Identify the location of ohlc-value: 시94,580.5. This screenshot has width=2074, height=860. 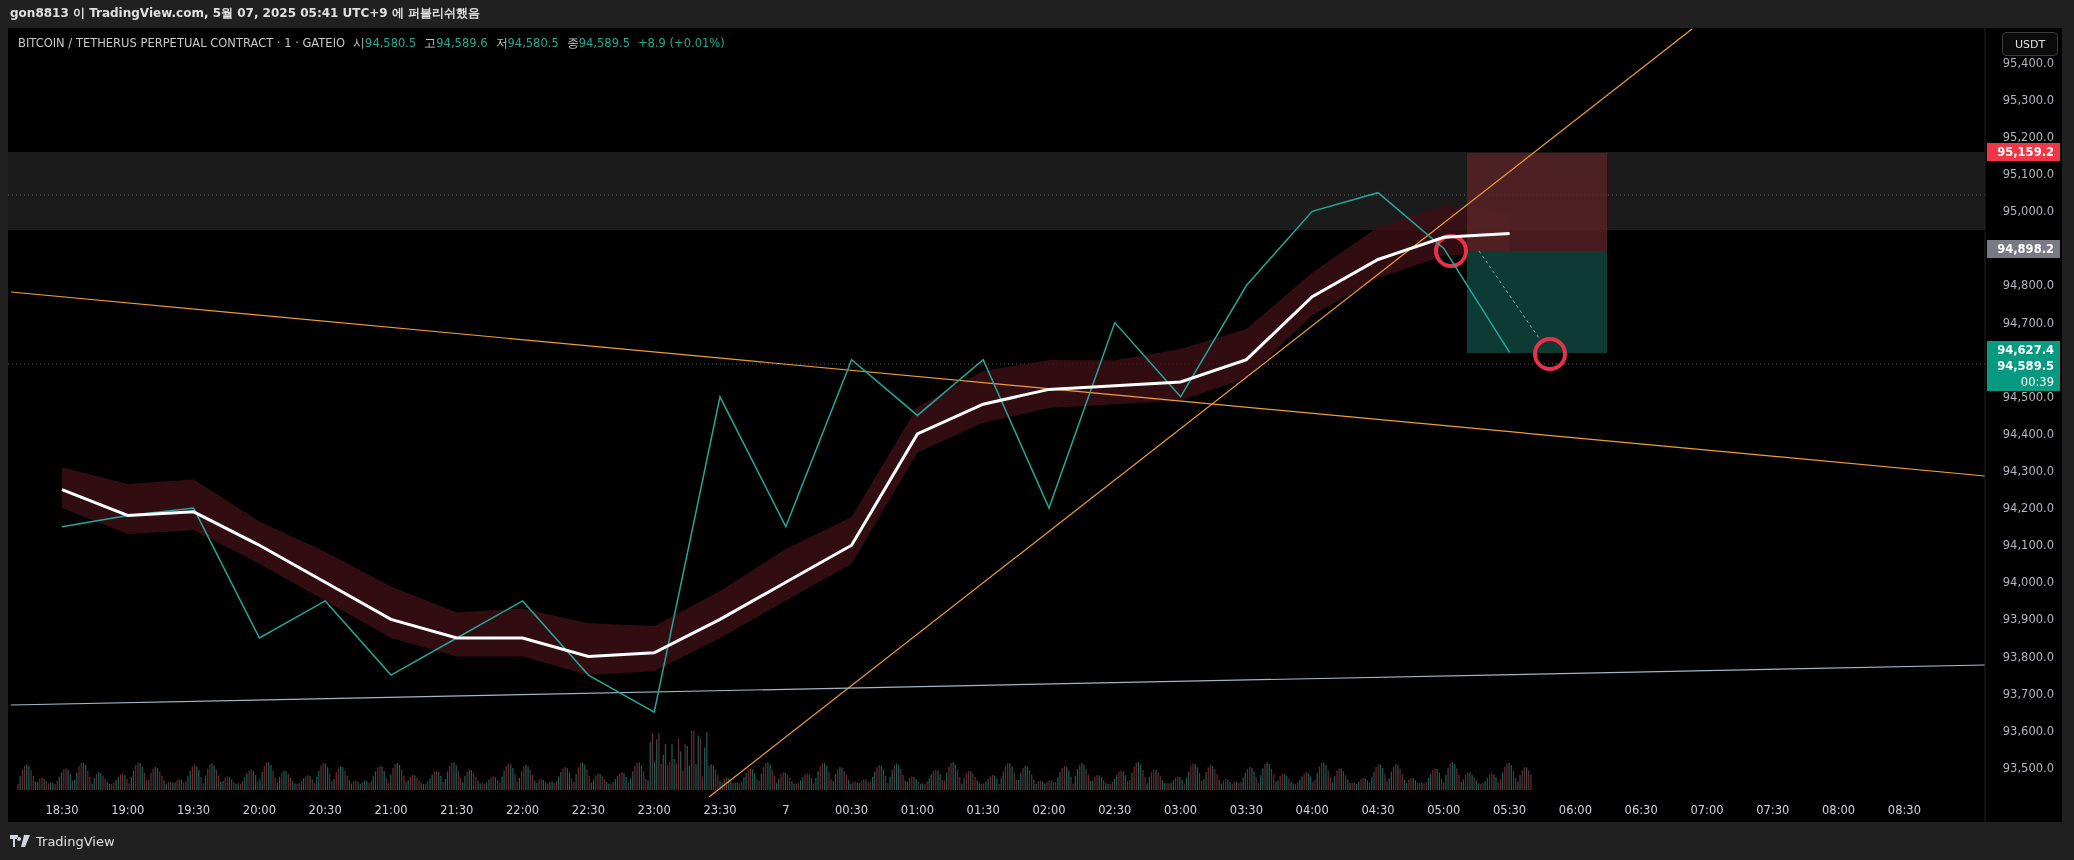
(385, 43).